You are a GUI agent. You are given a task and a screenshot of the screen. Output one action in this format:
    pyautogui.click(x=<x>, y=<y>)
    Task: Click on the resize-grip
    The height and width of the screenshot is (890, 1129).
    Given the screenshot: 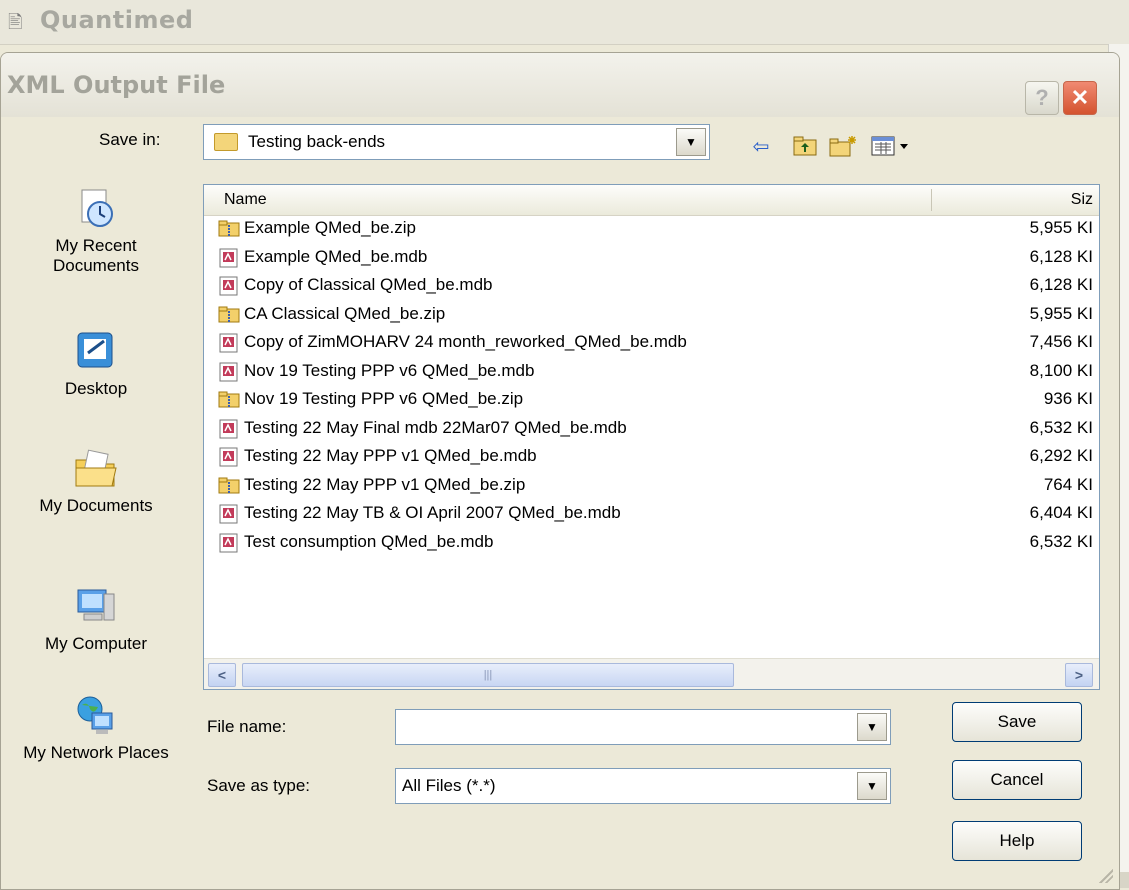 What is the action you would take?
    pyautogui.click(x=1106, y=876)
    